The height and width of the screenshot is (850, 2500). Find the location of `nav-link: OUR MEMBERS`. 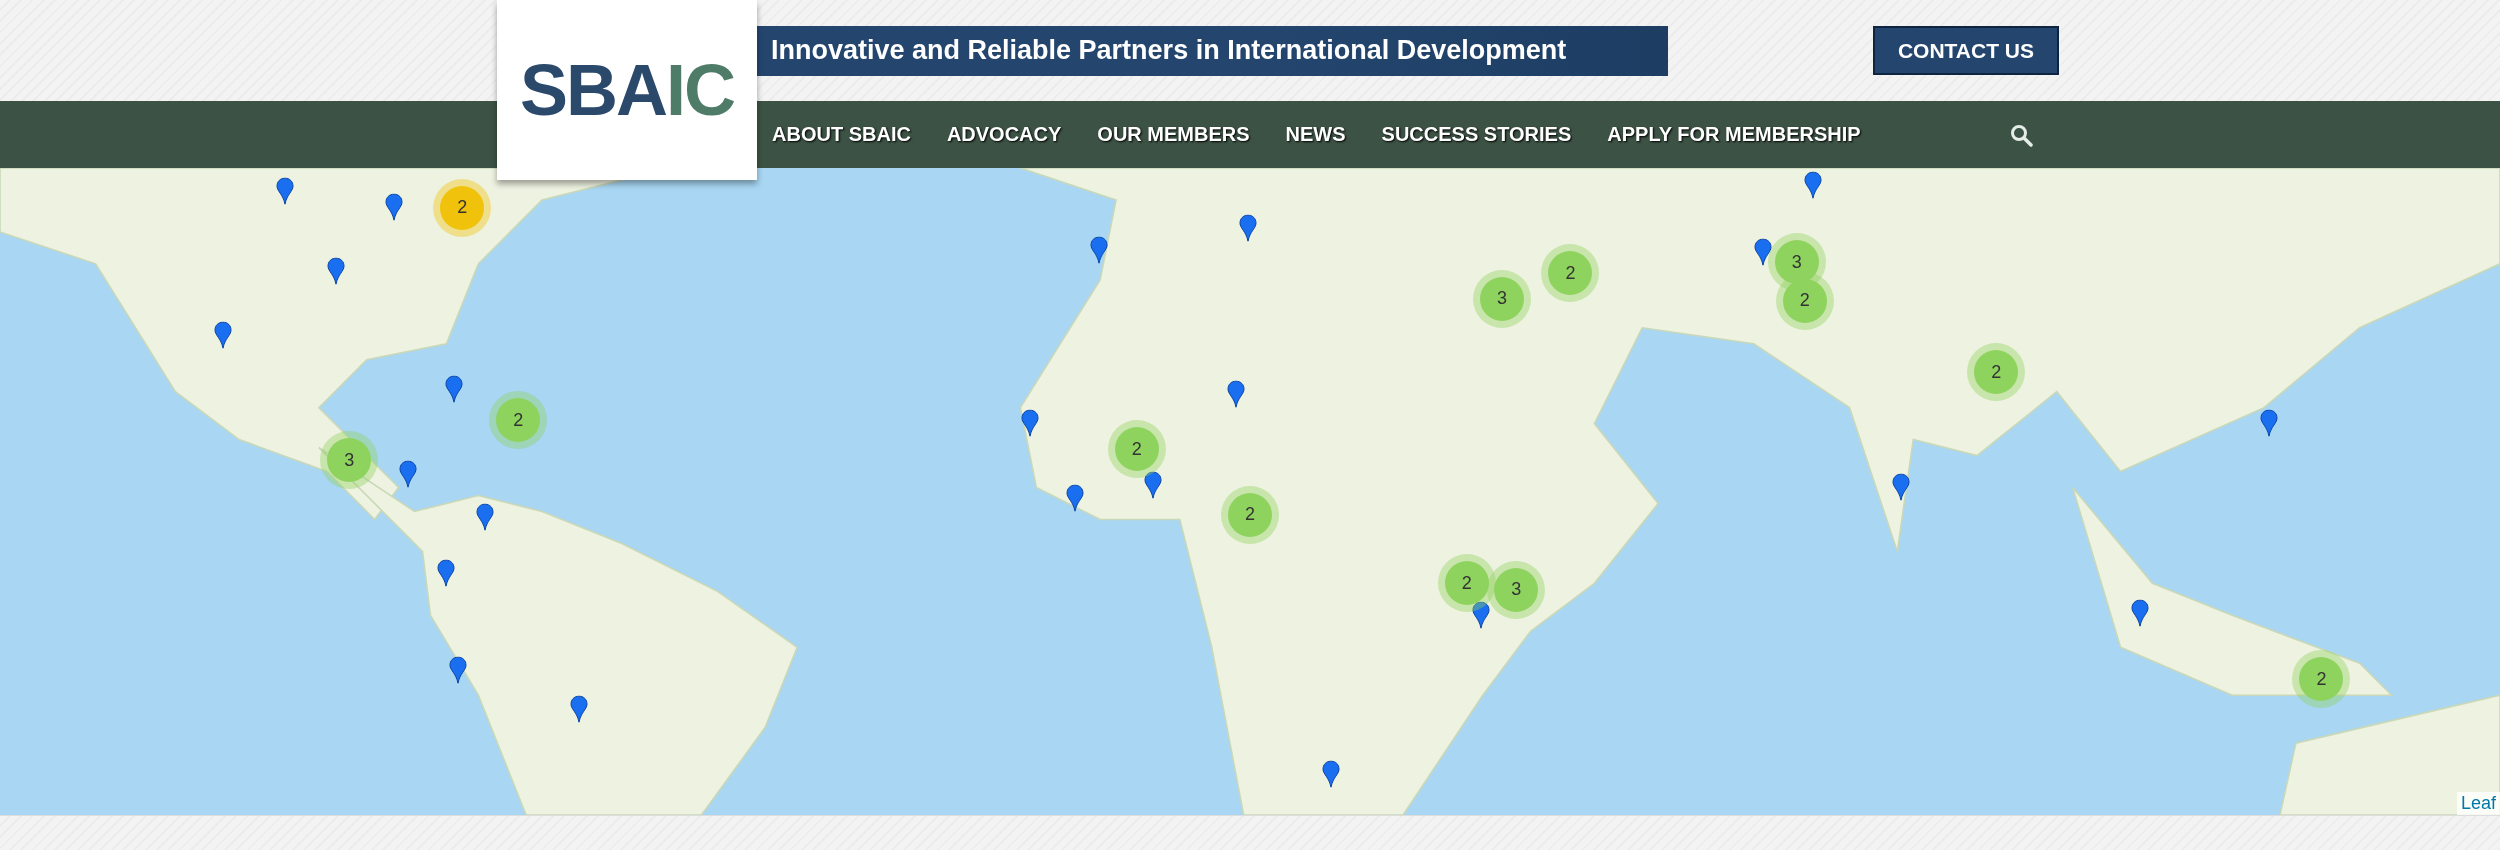

nav-link: OUR MEMBERS is located at coordinates (1173, 134).